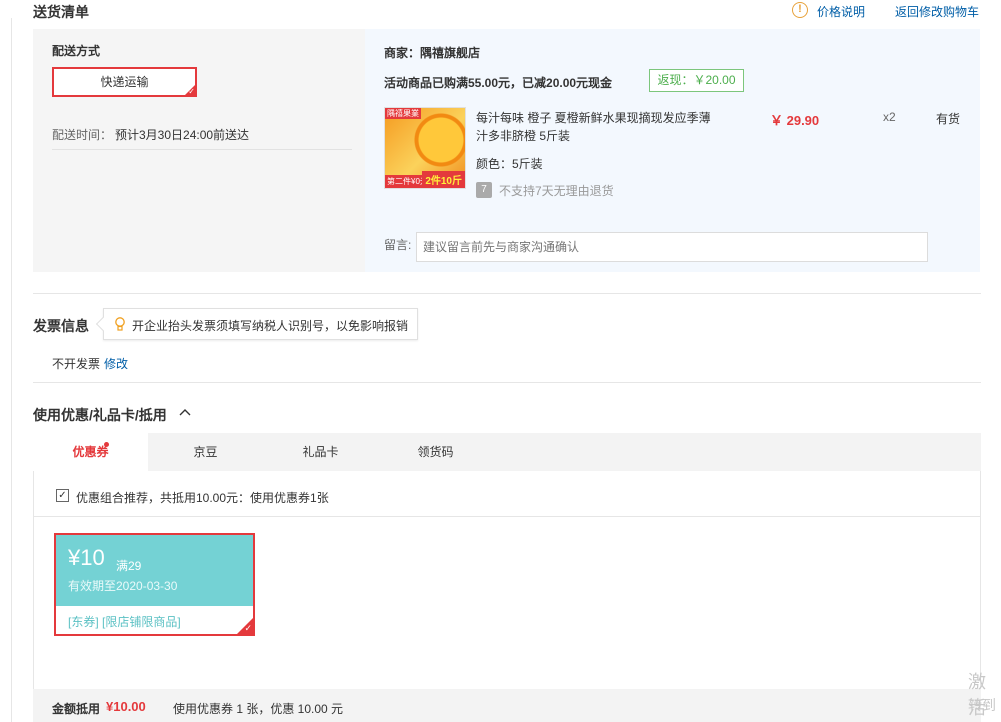 The height and width of the screenshot is (722, 1001). I want to click on notification-dot, so click(106, 444).